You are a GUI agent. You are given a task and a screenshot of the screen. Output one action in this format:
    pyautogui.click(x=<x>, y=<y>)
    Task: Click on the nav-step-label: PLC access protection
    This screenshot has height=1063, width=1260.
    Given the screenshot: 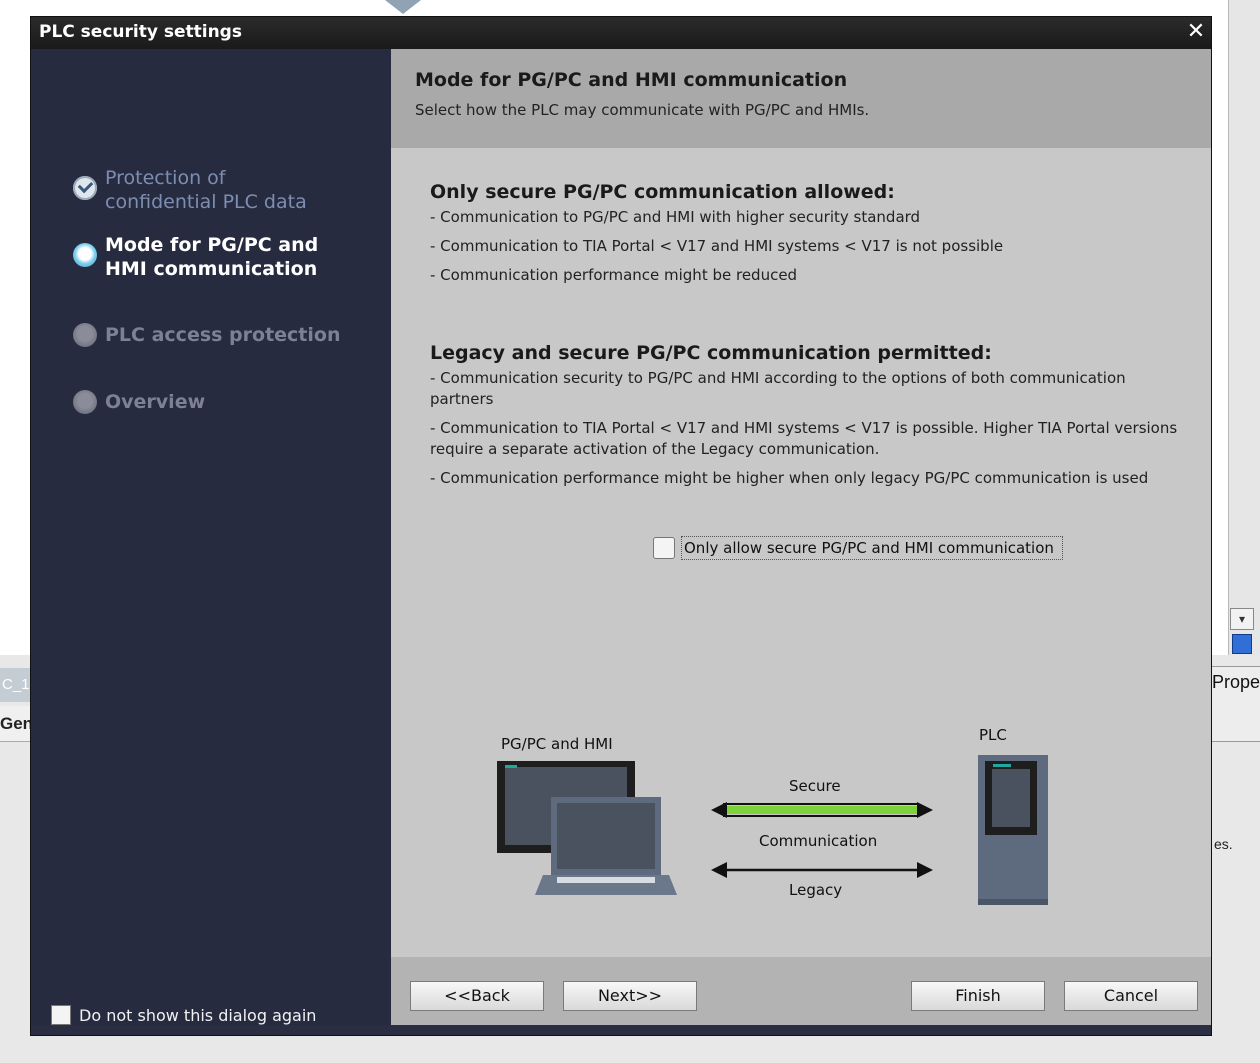 What is the action you would take?
    pyautogui.click(x=223, y=335)
    